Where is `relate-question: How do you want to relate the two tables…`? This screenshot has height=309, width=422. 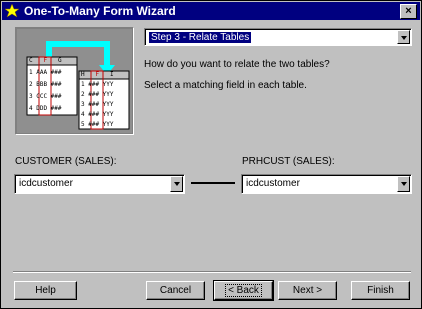 relate-question: How do you want to relate the two tables… is located at coordinates (237, 64).